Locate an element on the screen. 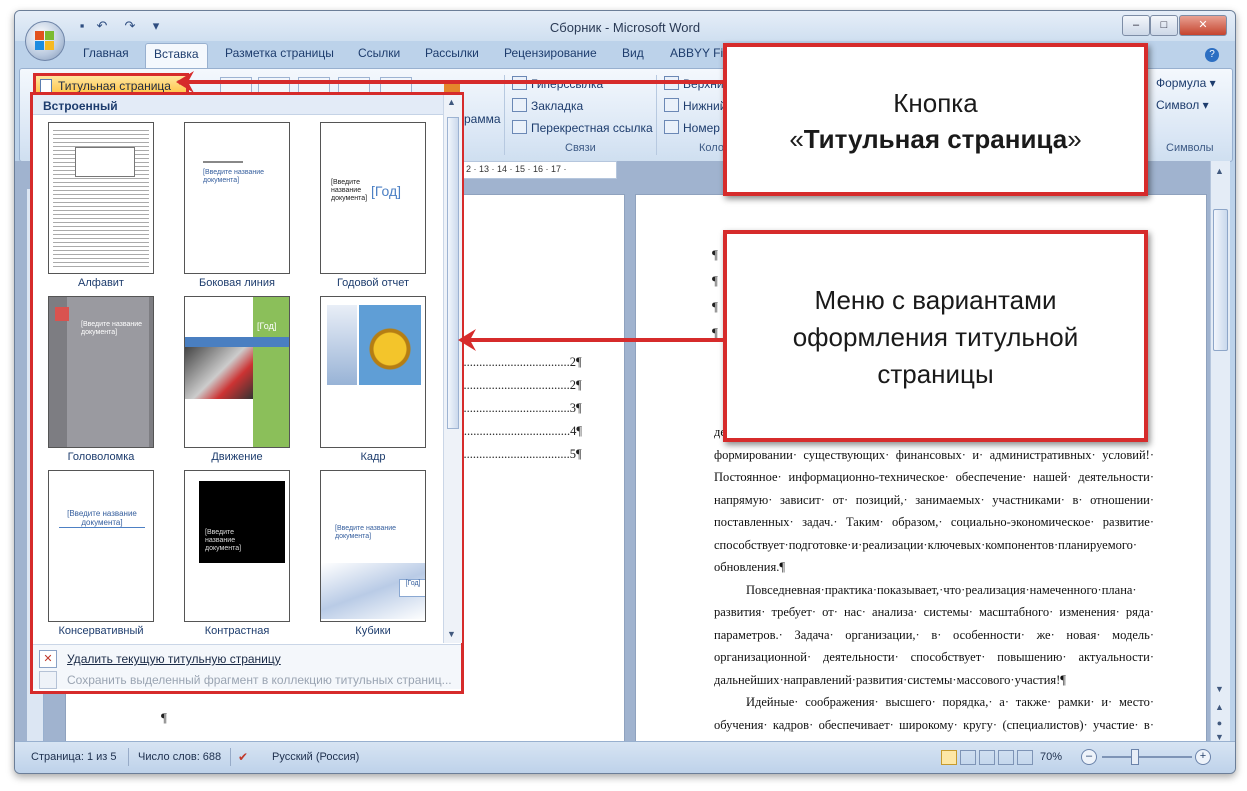  thumb-motion: [Год] is located at coordinates (237, 372).